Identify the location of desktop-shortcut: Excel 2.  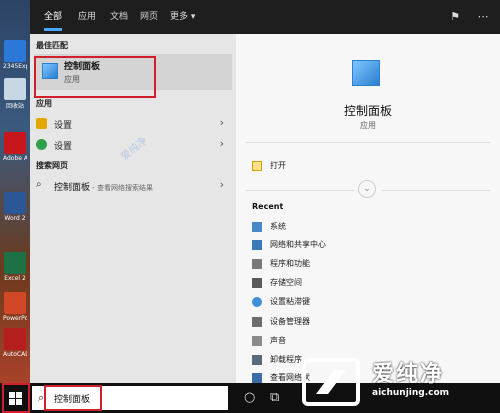
(15, 267).